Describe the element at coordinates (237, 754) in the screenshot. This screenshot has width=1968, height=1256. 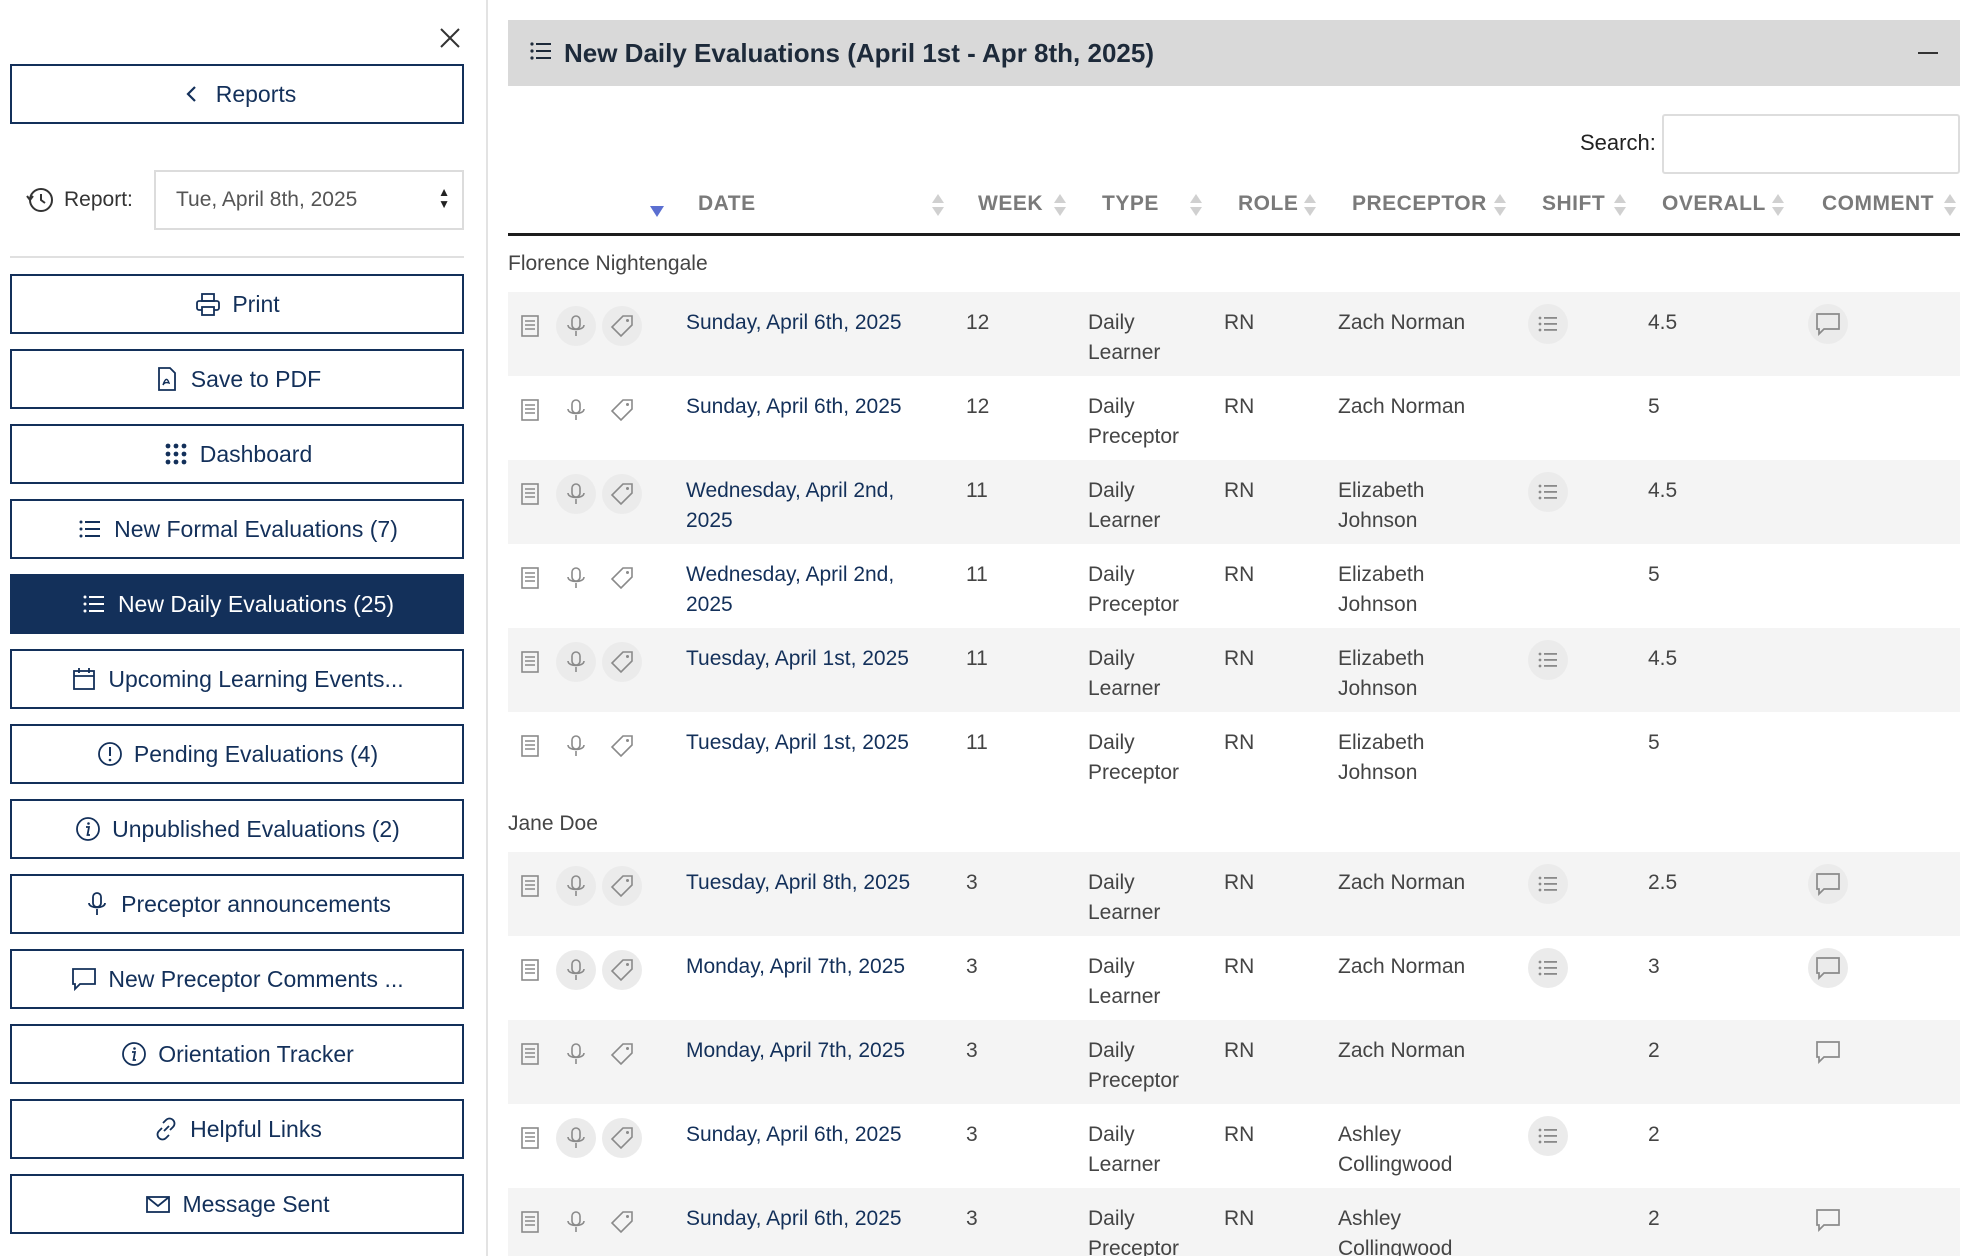
I see `sidebar-button-pending-evaluations-4: Pending Evaluations (4)` at that location.